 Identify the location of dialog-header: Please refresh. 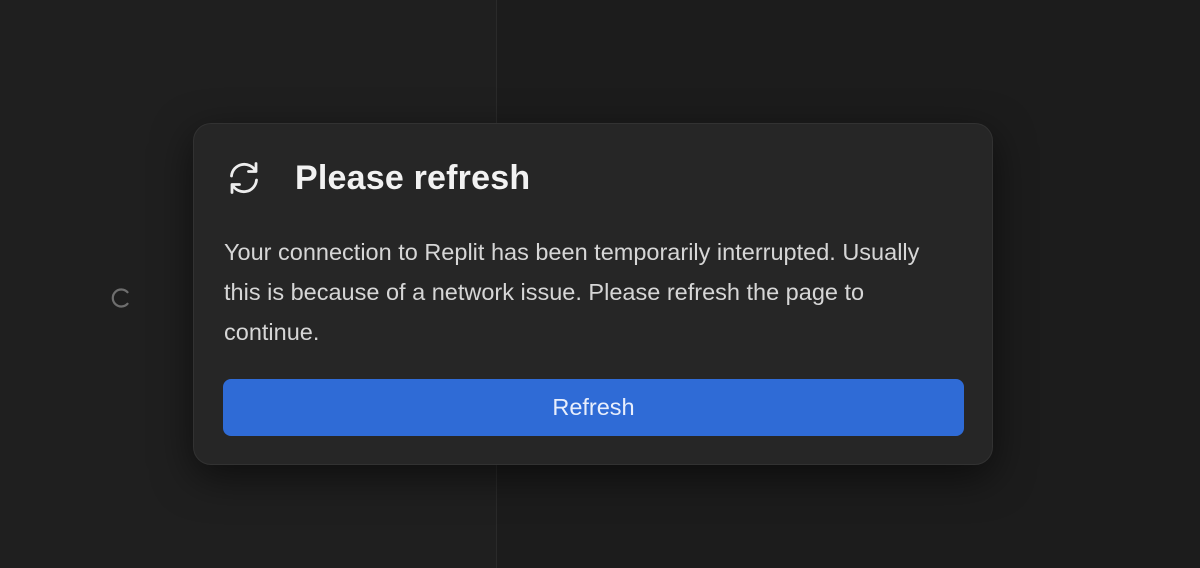
(377, 178).